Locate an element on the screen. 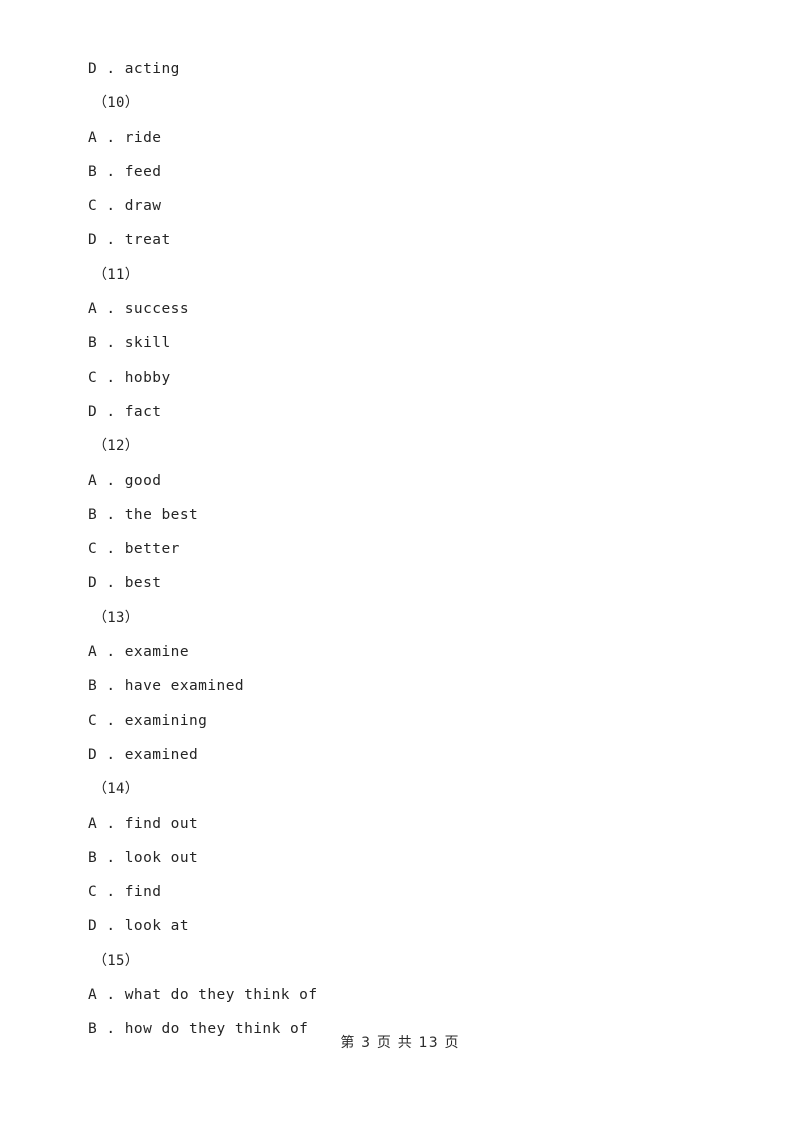  option-text: look out is located at coordinates (161, 857).